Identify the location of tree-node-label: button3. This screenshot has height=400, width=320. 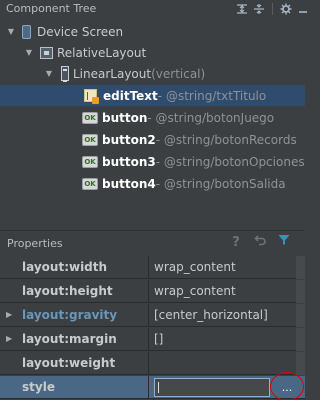
(129, 161).